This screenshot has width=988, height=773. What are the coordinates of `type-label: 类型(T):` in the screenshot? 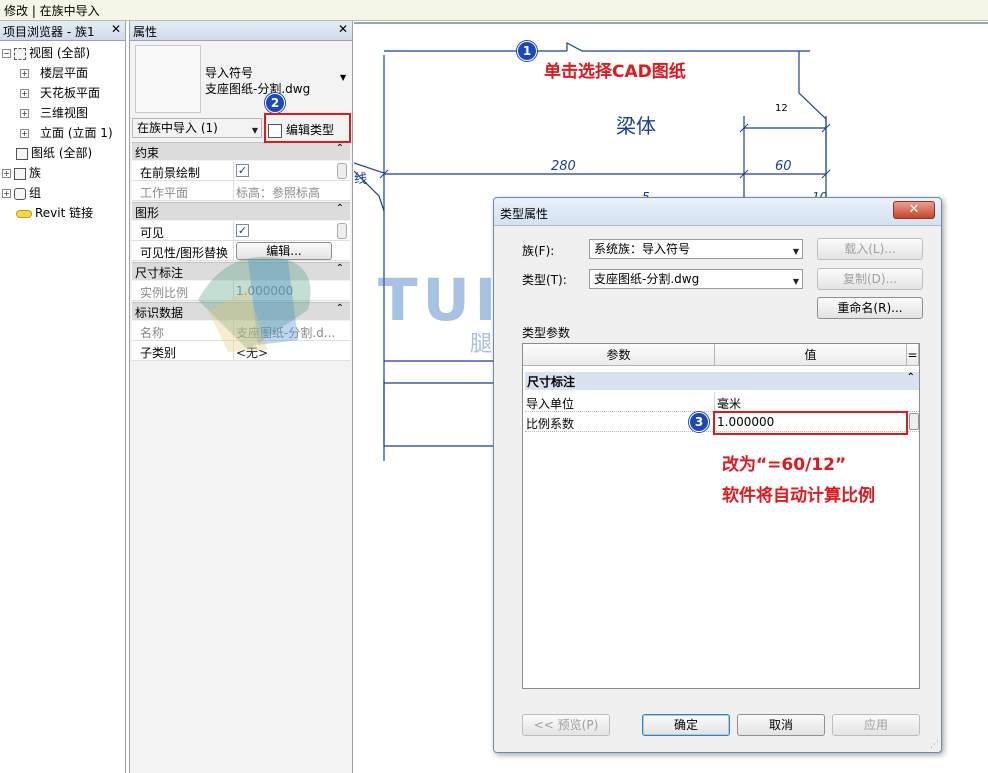 It's located at (544, 280).